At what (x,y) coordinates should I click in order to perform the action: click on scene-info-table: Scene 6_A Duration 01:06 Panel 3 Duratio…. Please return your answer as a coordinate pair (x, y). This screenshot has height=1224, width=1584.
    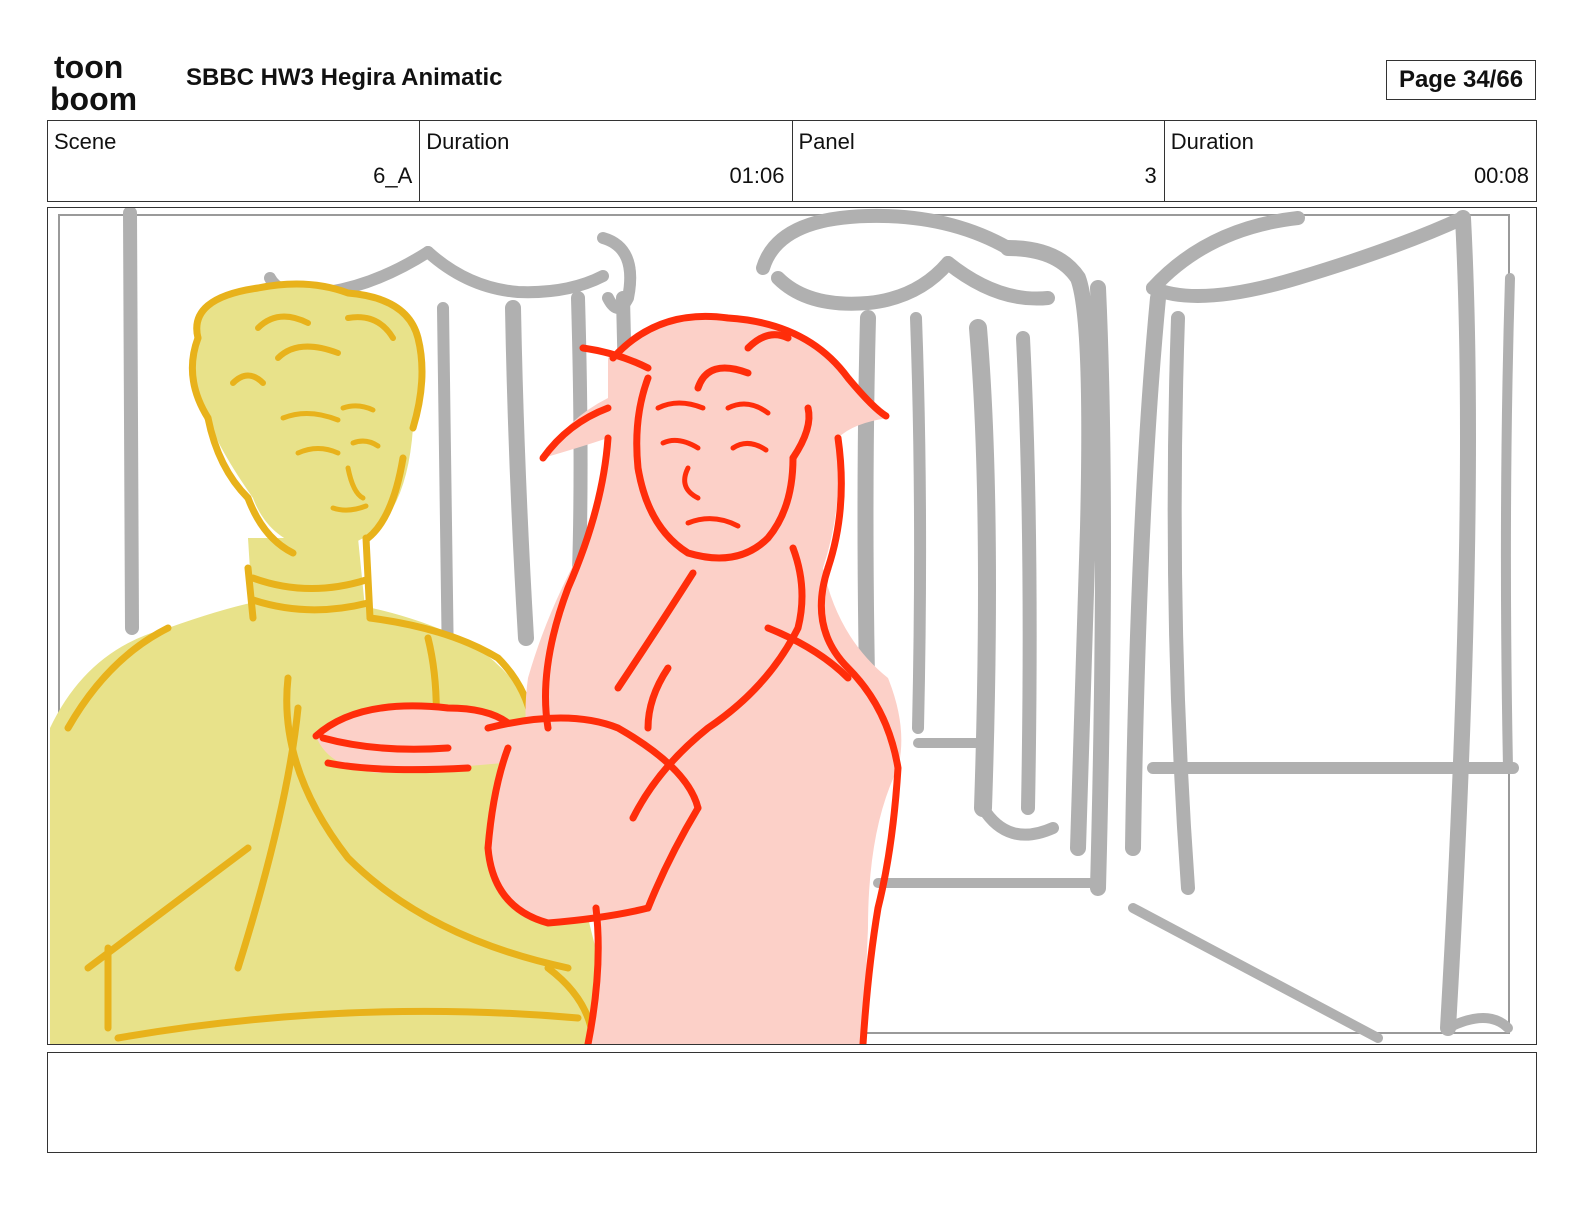
    Looking at the image, I should click on (792, 161).